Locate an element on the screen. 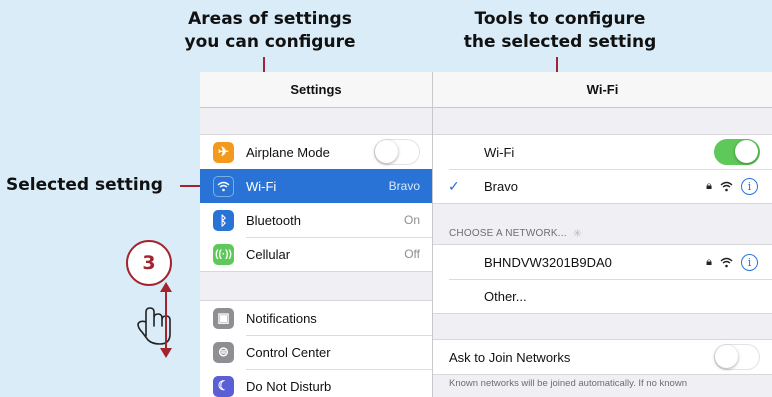 This screenshot has width=772, height=397. notifications-icon: ▣ is located at coordinates (223, 318).